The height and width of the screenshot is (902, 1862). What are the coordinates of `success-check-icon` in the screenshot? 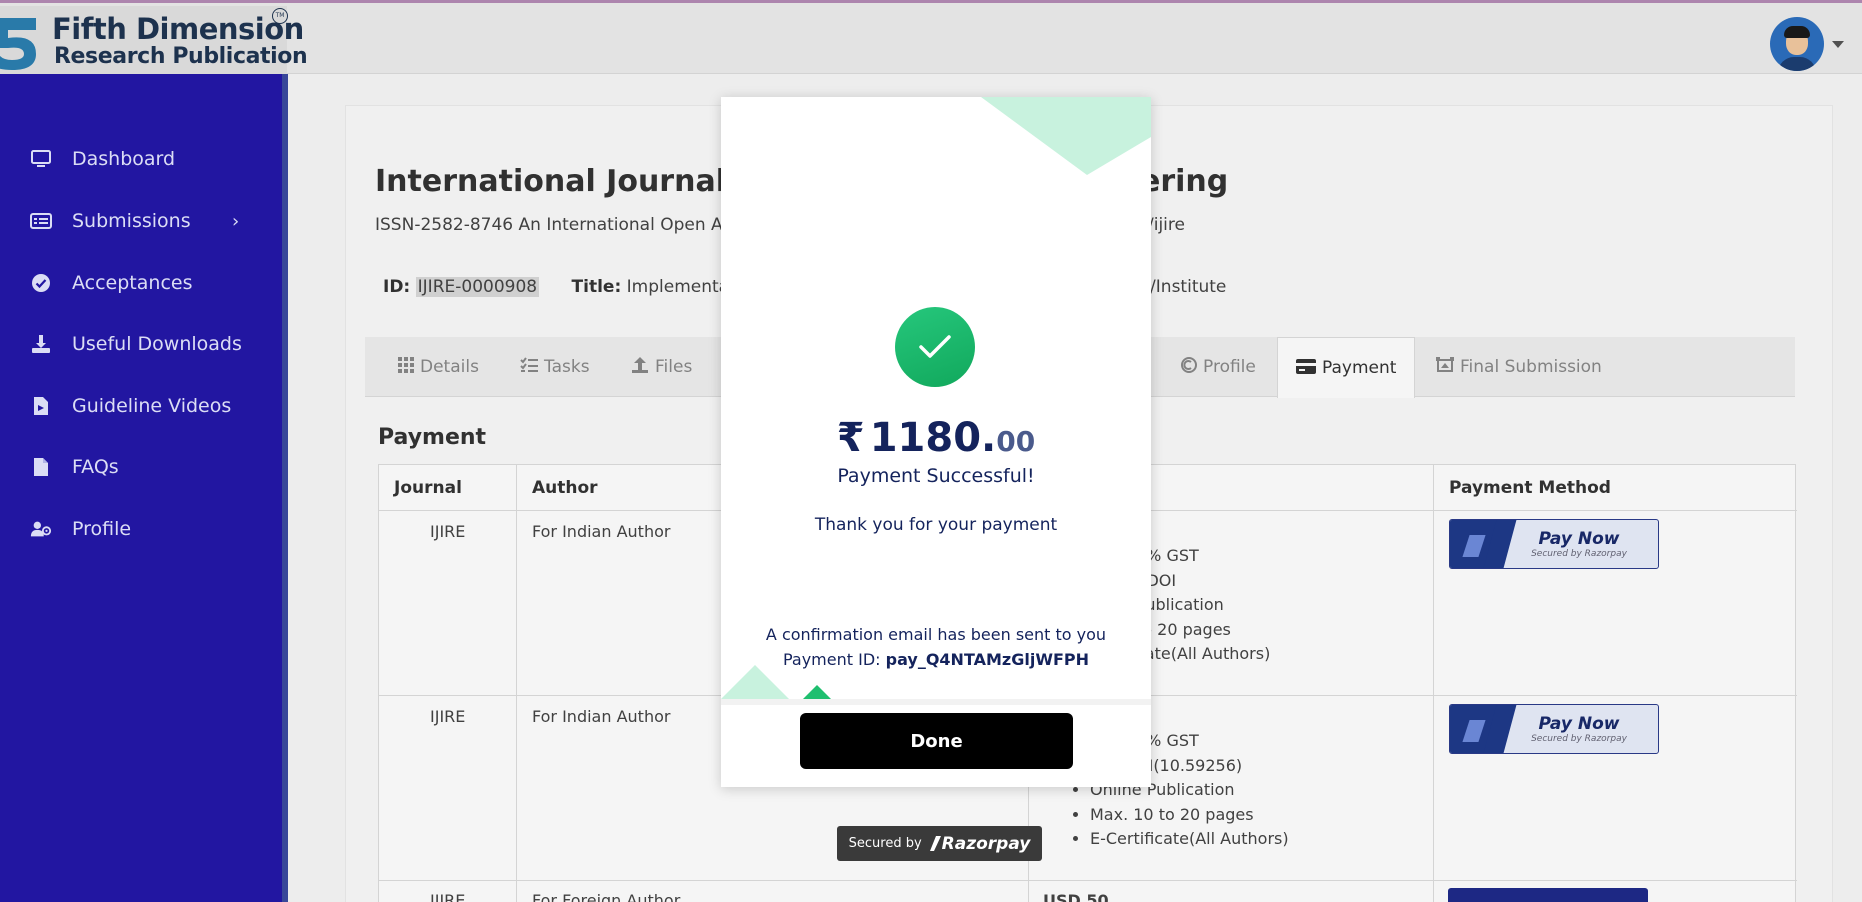 It's located at (935, 347).